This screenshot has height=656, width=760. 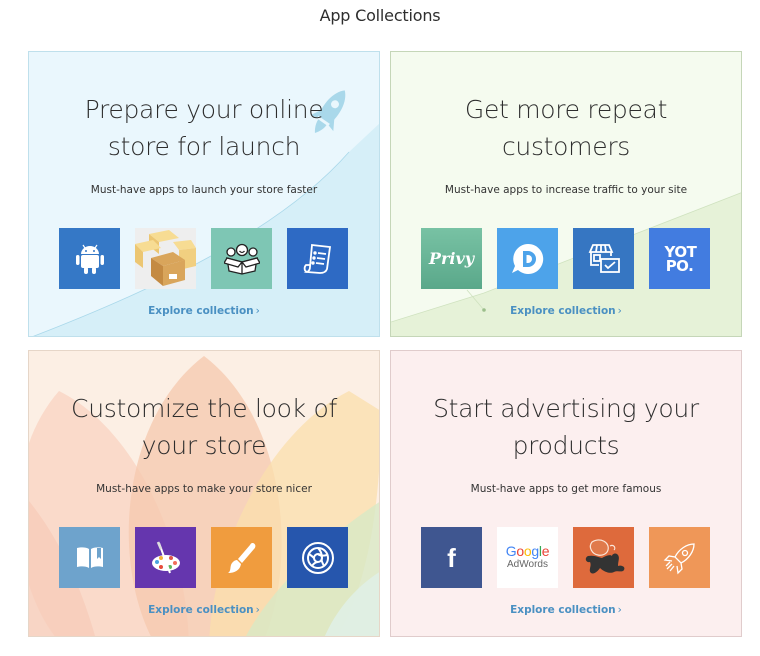 What do you see at coordinates (527, 564) in the screenshot?
I see `adwords-label: AdWords` at bounding box center [527, 564].